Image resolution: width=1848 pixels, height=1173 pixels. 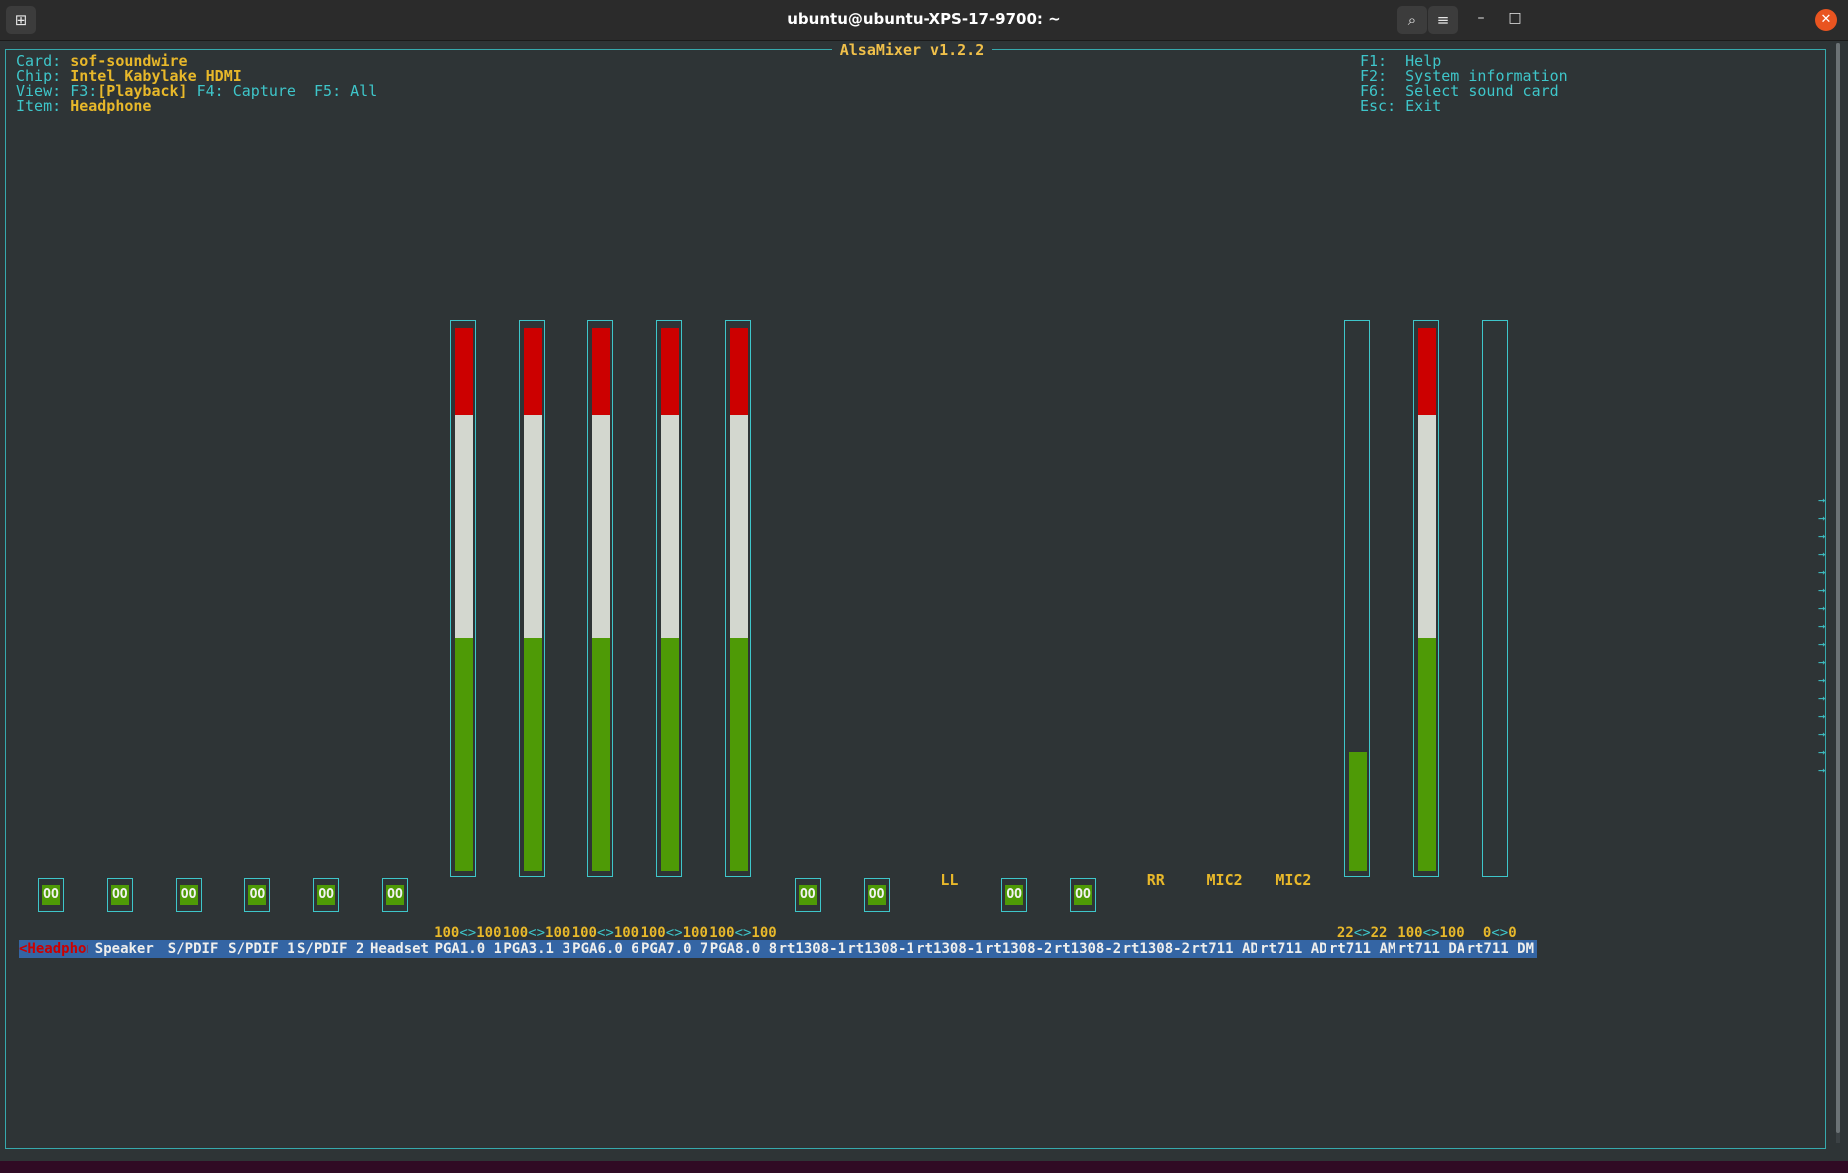 What do you see at coordinates (1500, 949) in the screenshot?
I see `channel-label: rt711 DM` at bounding box center [1500, 949].